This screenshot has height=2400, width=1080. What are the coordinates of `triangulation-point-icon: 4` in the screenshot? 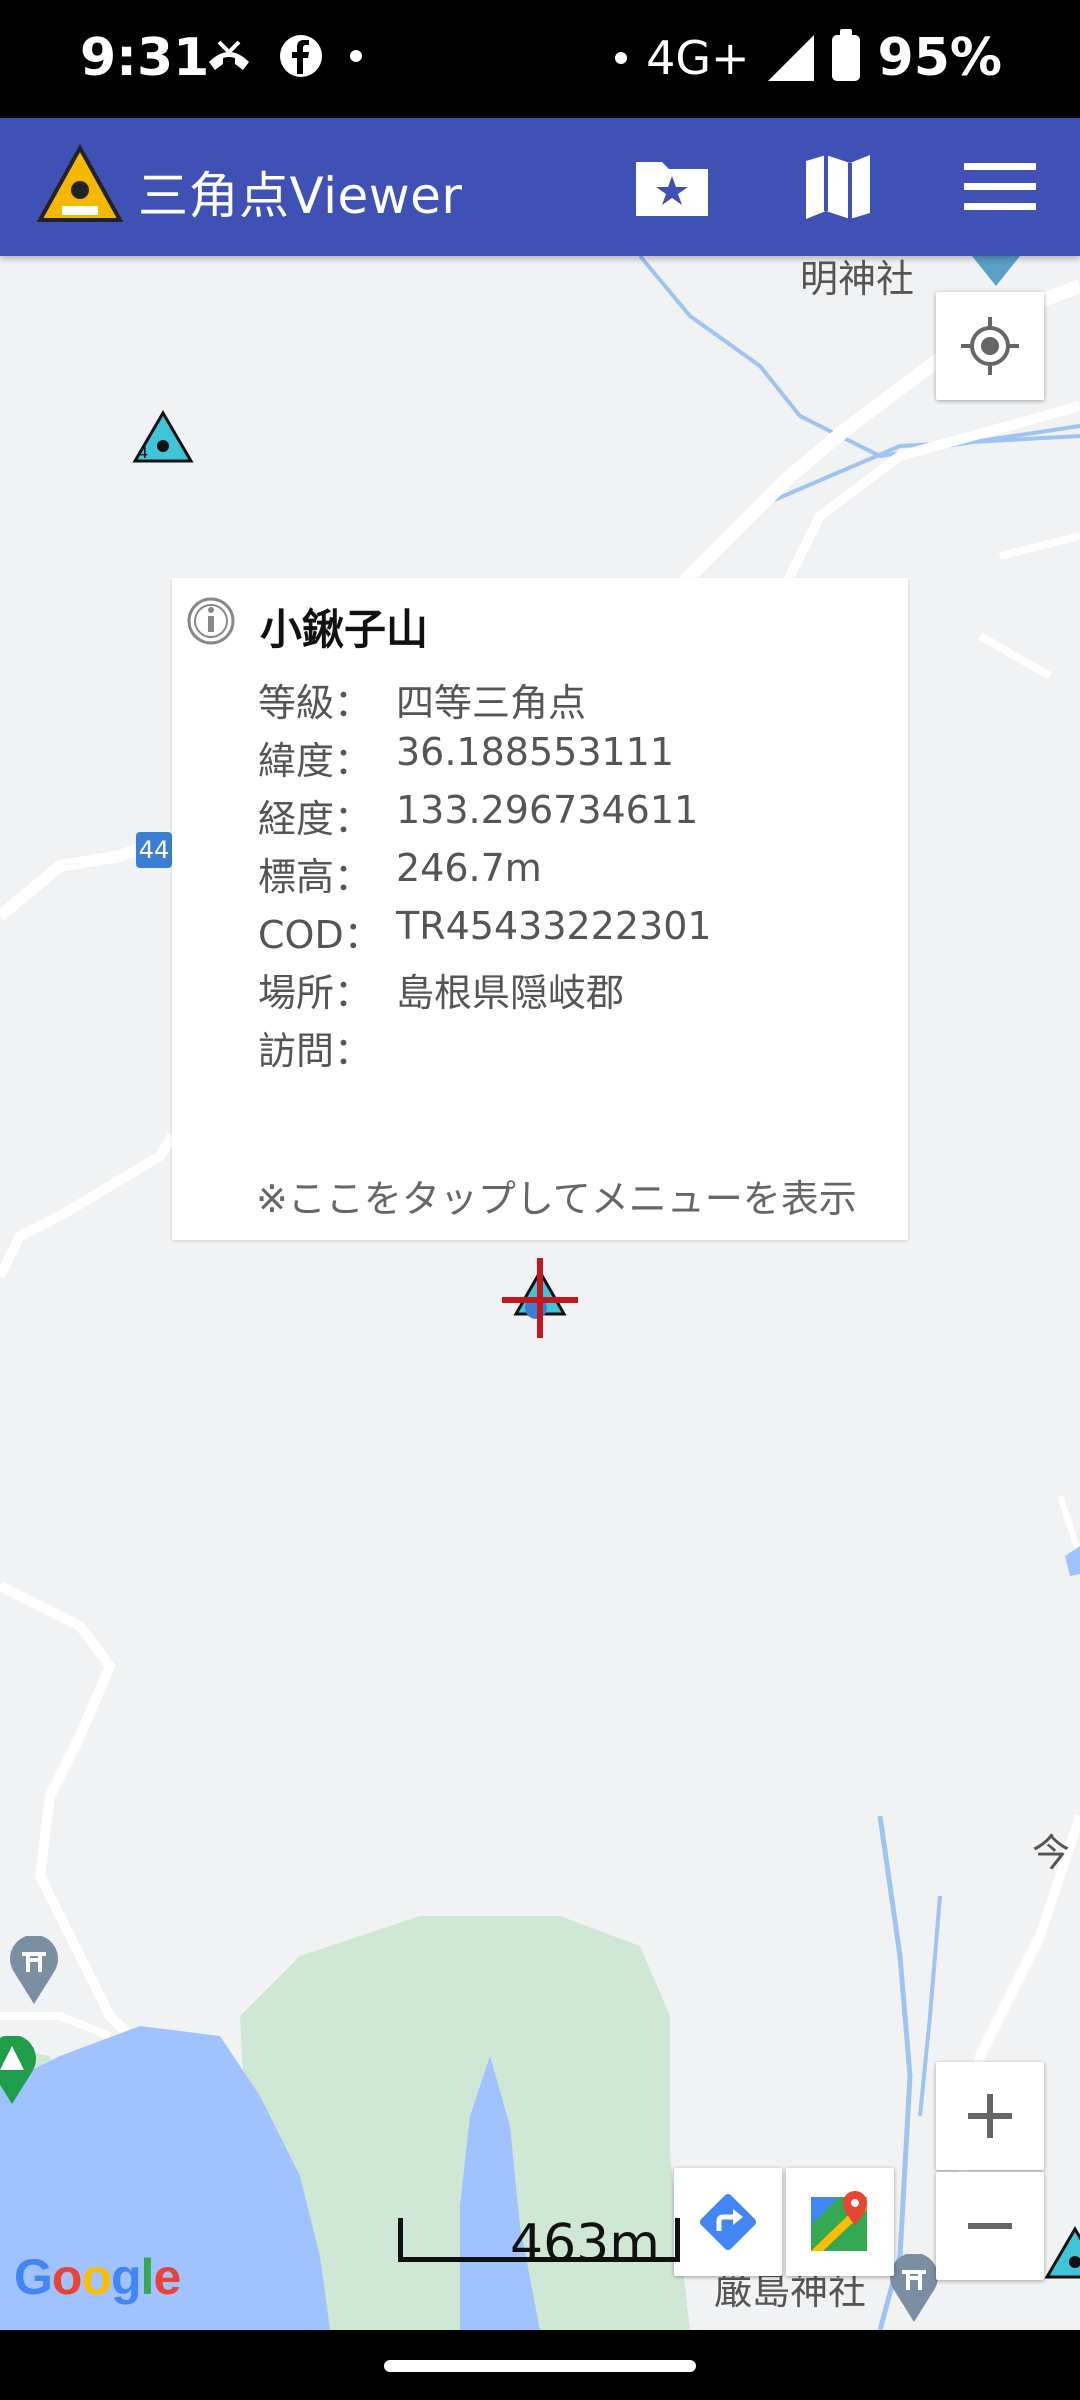 It's located at (163, 437).